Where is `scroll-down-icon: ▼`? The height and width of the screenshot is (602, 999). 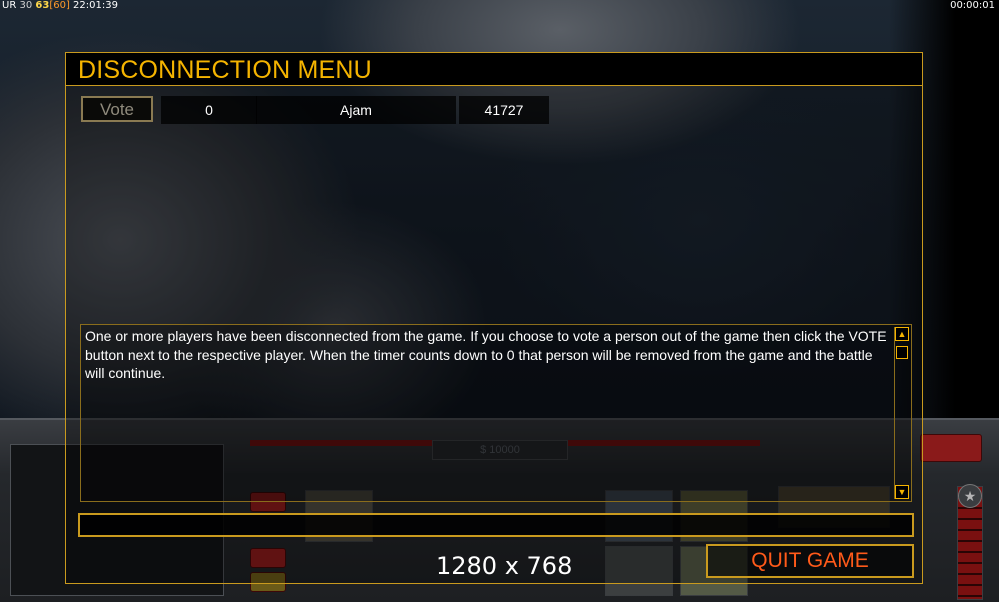
scroll-down-icon: ▼ is located at coordinates (902, 492).